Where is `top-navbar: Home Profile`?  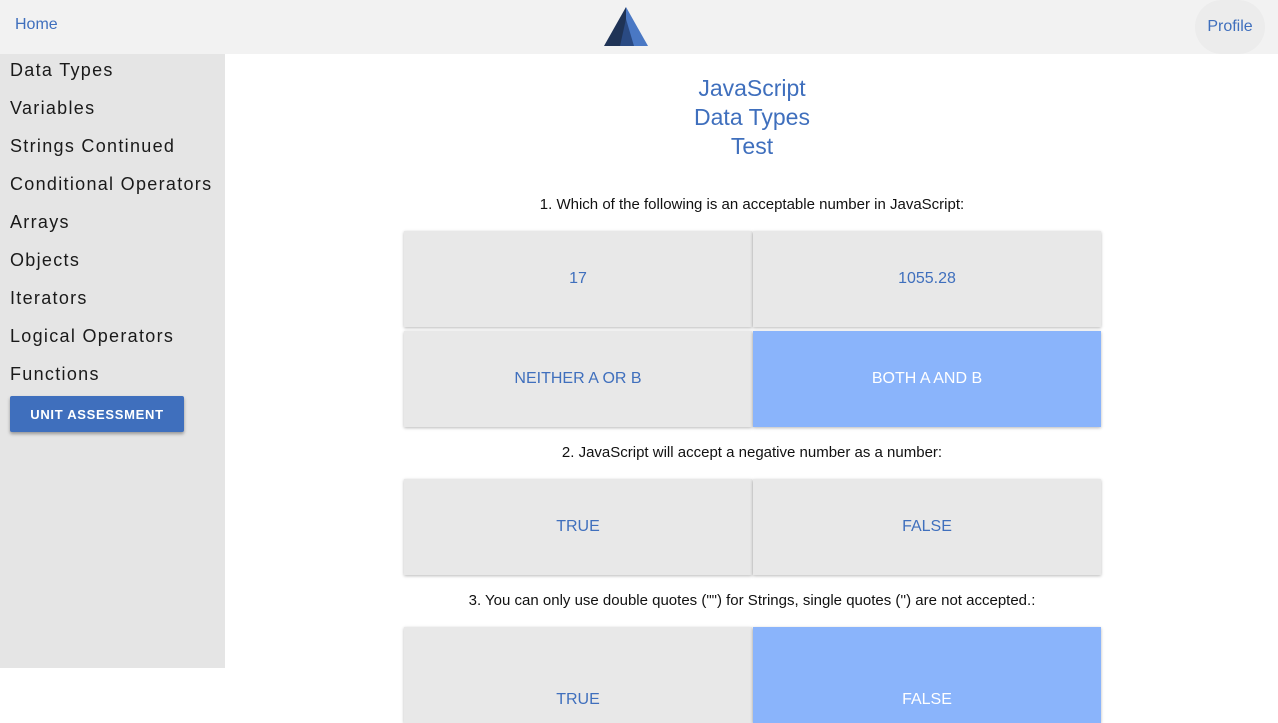 top-navbar: Home Profile is located at coordinates (639, 27).